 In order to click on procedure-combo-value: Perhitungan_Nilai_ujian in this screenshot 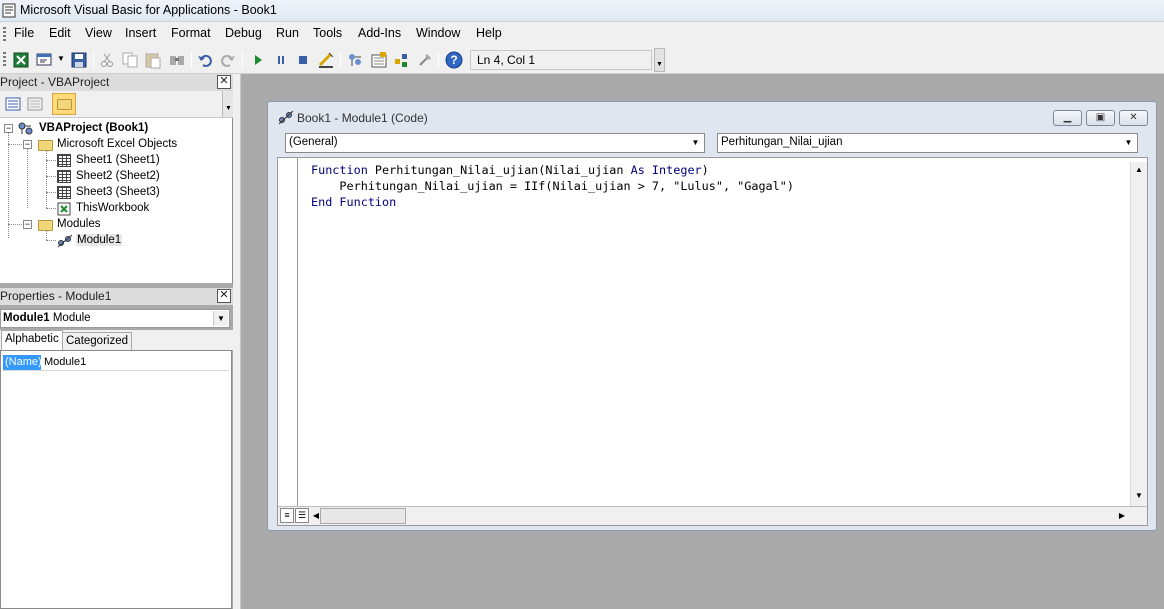, I will do `click(782, 142)`.